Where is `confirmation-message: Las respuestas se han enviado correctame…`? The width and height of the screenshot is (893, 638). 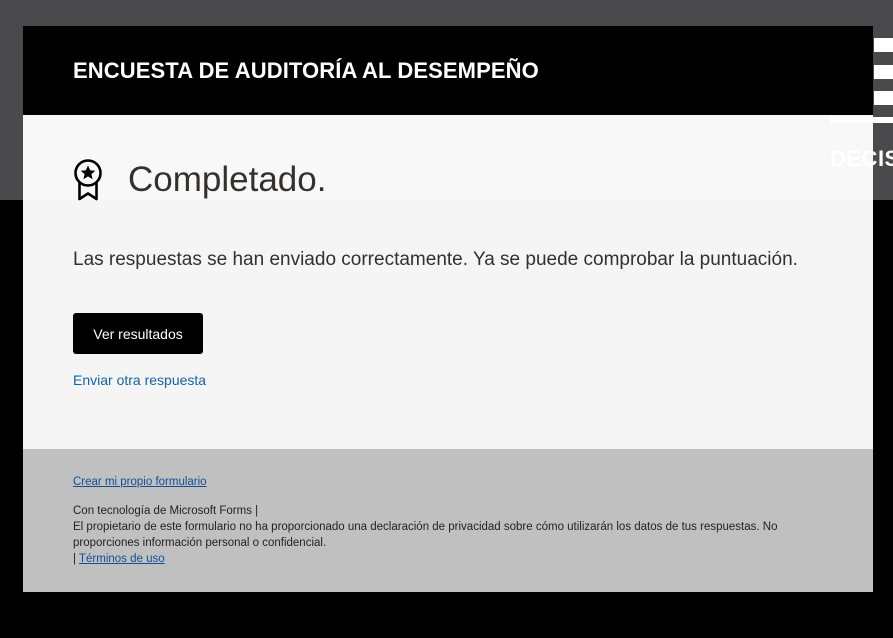 confirmation-message: Las respuestas se han enviado correctame… is located at coordinates (435, 259).